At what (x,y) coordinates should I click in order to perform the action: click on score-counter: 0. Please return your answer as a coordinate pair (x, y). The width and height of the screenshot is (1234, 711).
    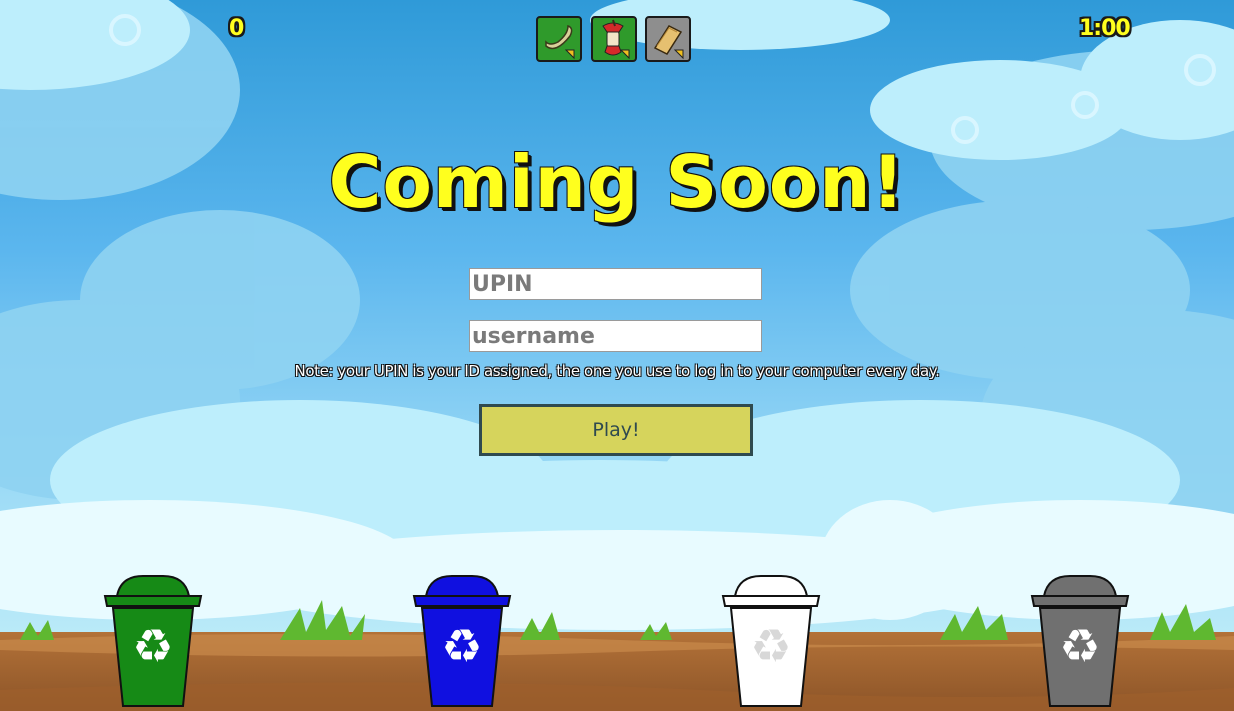
    Looking at the image, I should click on (237, 28).